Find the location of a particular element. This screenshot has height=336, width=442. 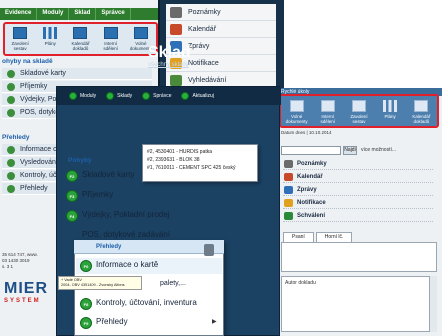

toolbar-button-dokumenty: Volné dokumenty is located at coordinates (297, 113).